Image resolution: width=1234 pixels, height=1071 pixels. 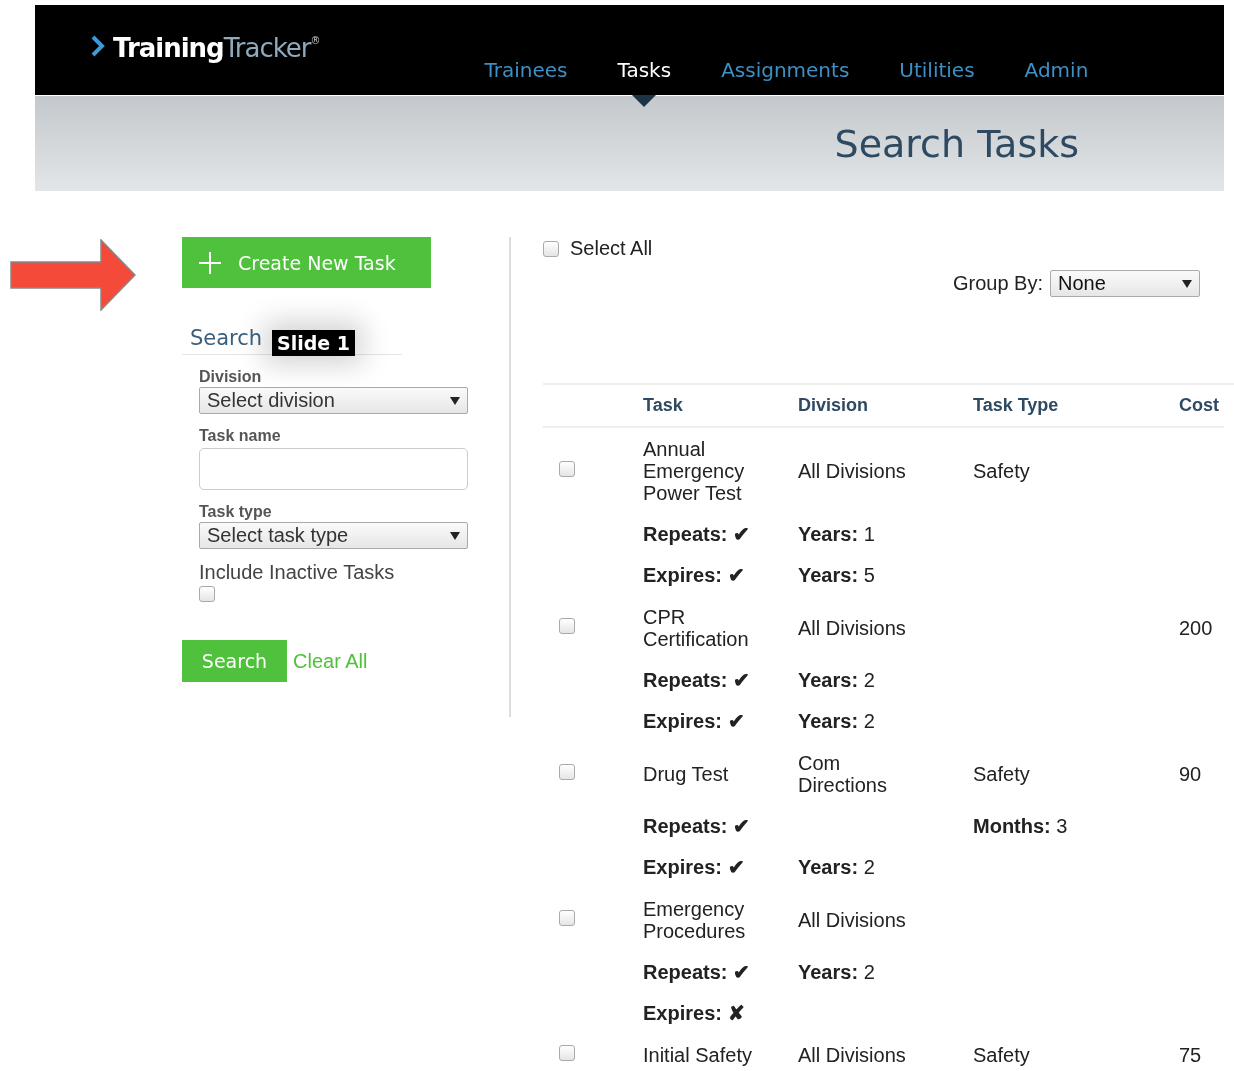 What do you see at coordinates (315, 40) in the screenshot?
I see `registered-mark: ®` at bounding box center [315, 40].